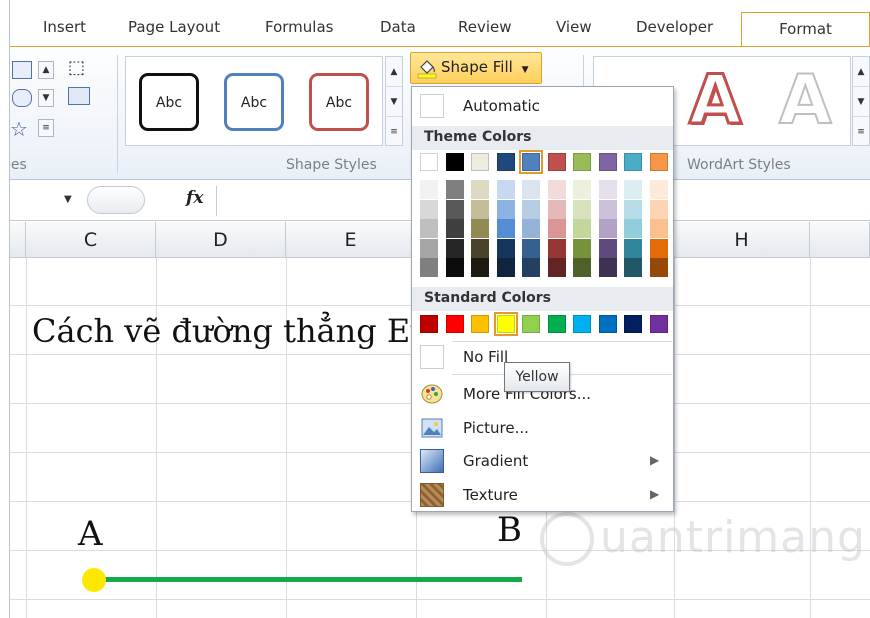  I want to click on shapes-scroll-down-button: ▼, so click(46, 98).